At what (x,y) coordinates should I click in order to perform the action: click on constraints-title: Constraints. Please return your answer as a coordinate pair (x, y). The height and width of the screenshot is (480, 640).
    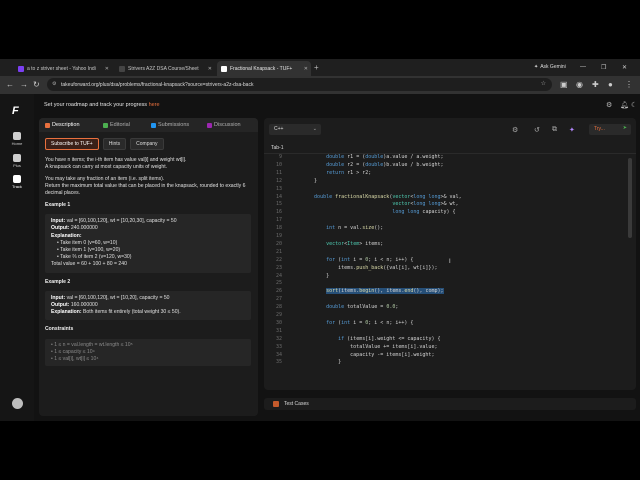
    Looking at the image, I should click on (59, 329).